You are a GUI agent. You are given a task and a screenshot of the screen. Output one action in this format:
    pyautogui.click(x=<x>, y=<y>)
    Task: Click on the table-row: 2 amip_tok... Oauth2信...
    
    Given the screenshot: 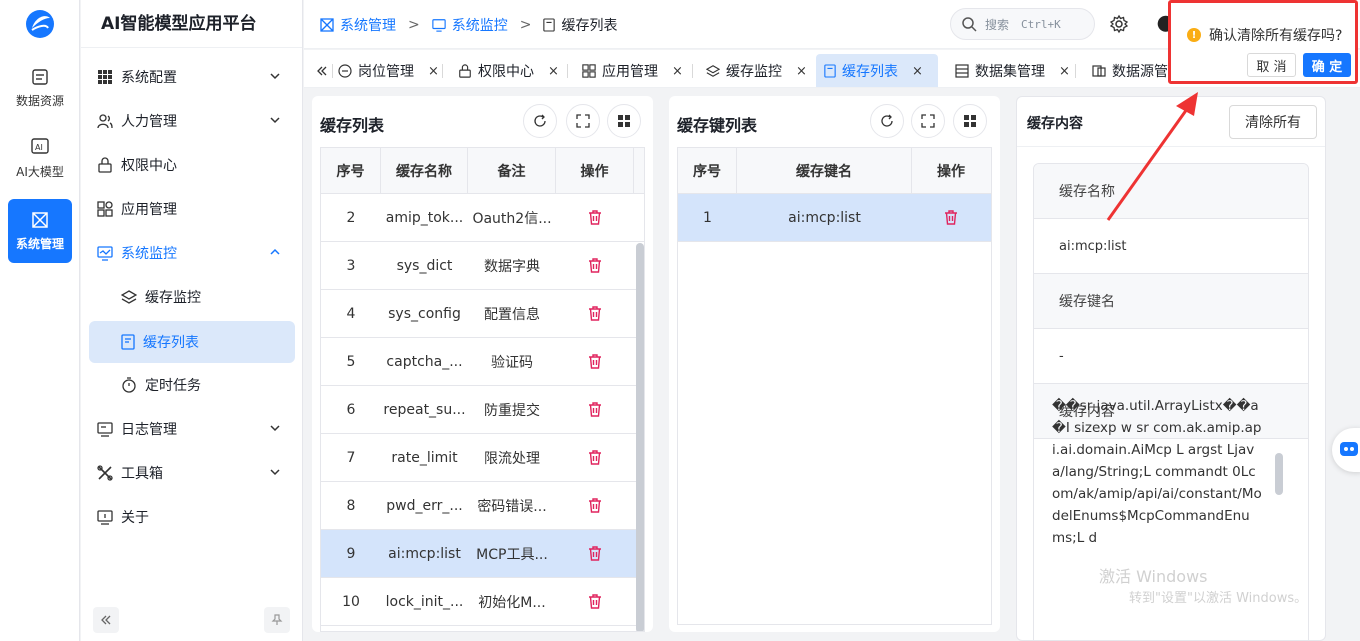 What is the action you would take?
    pyautogui.click(x=482, y=218)
    